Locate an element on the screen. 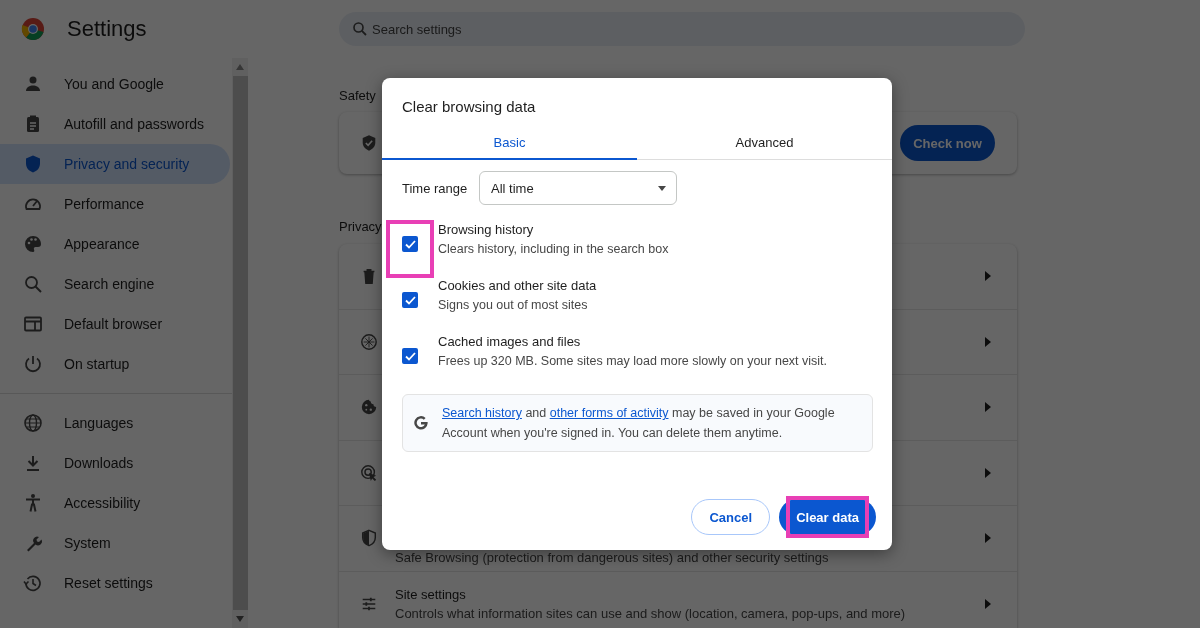 The width and height of the screenshot is (1200, 628). sidebar-item: You and Google is located at coordinates (115, 84).